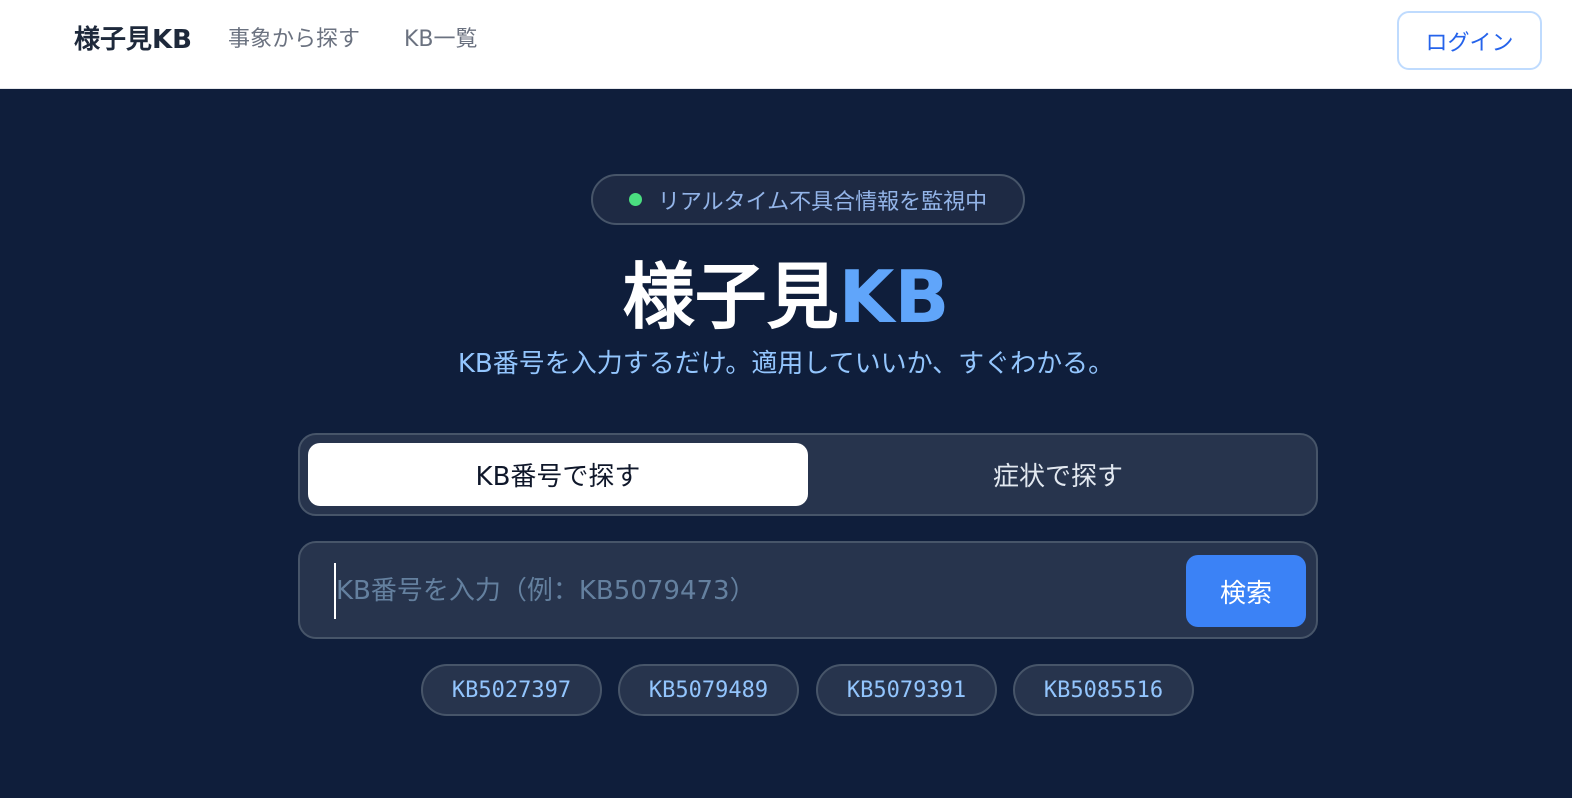 The height and width of the screenshot is (798, 1572). What do you see at coordinates (730, 297) in the screenshot?
I see `page-title-main: 様子見` at bounding box center [730, 297].